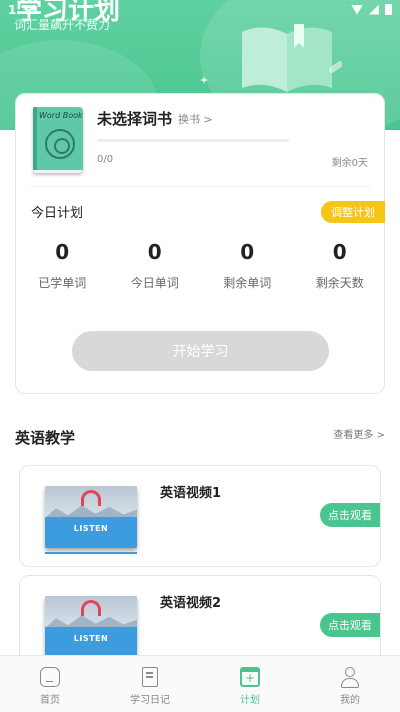  Describe the element at coordinates (154, 283) in the screenshot. I see `stat-label: 今日单词` at that location.